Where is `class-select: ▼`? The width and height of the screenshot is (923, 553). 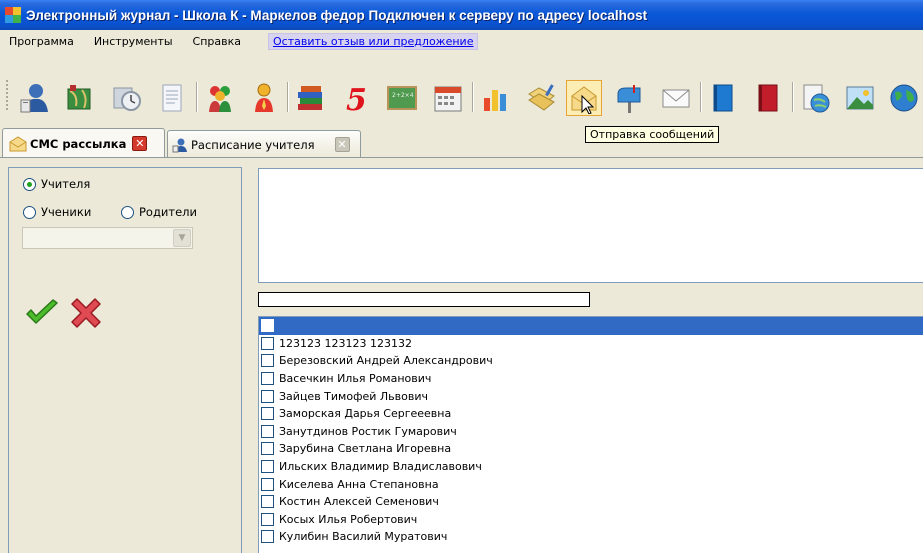
class-select: ▼ is located at coordinates (107, 238).